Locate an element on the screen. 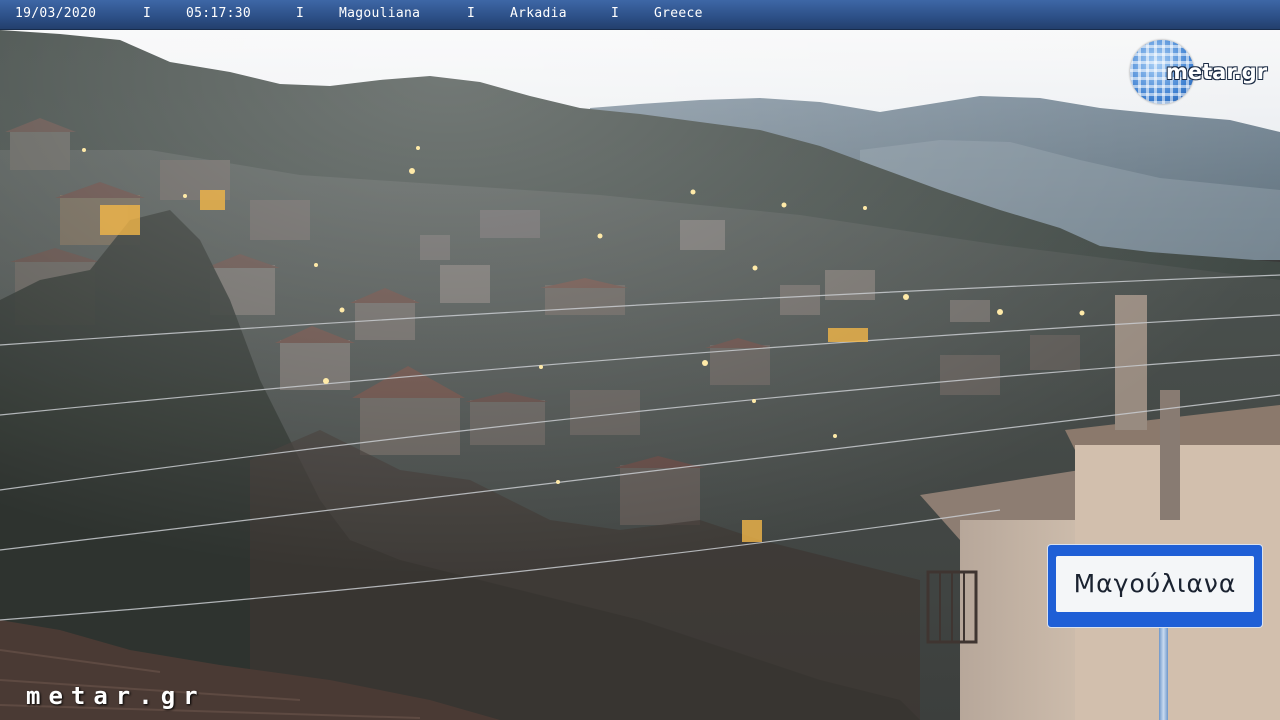  town-sign-text: Μαγούλιανα is located at coordinates (1155, 583).